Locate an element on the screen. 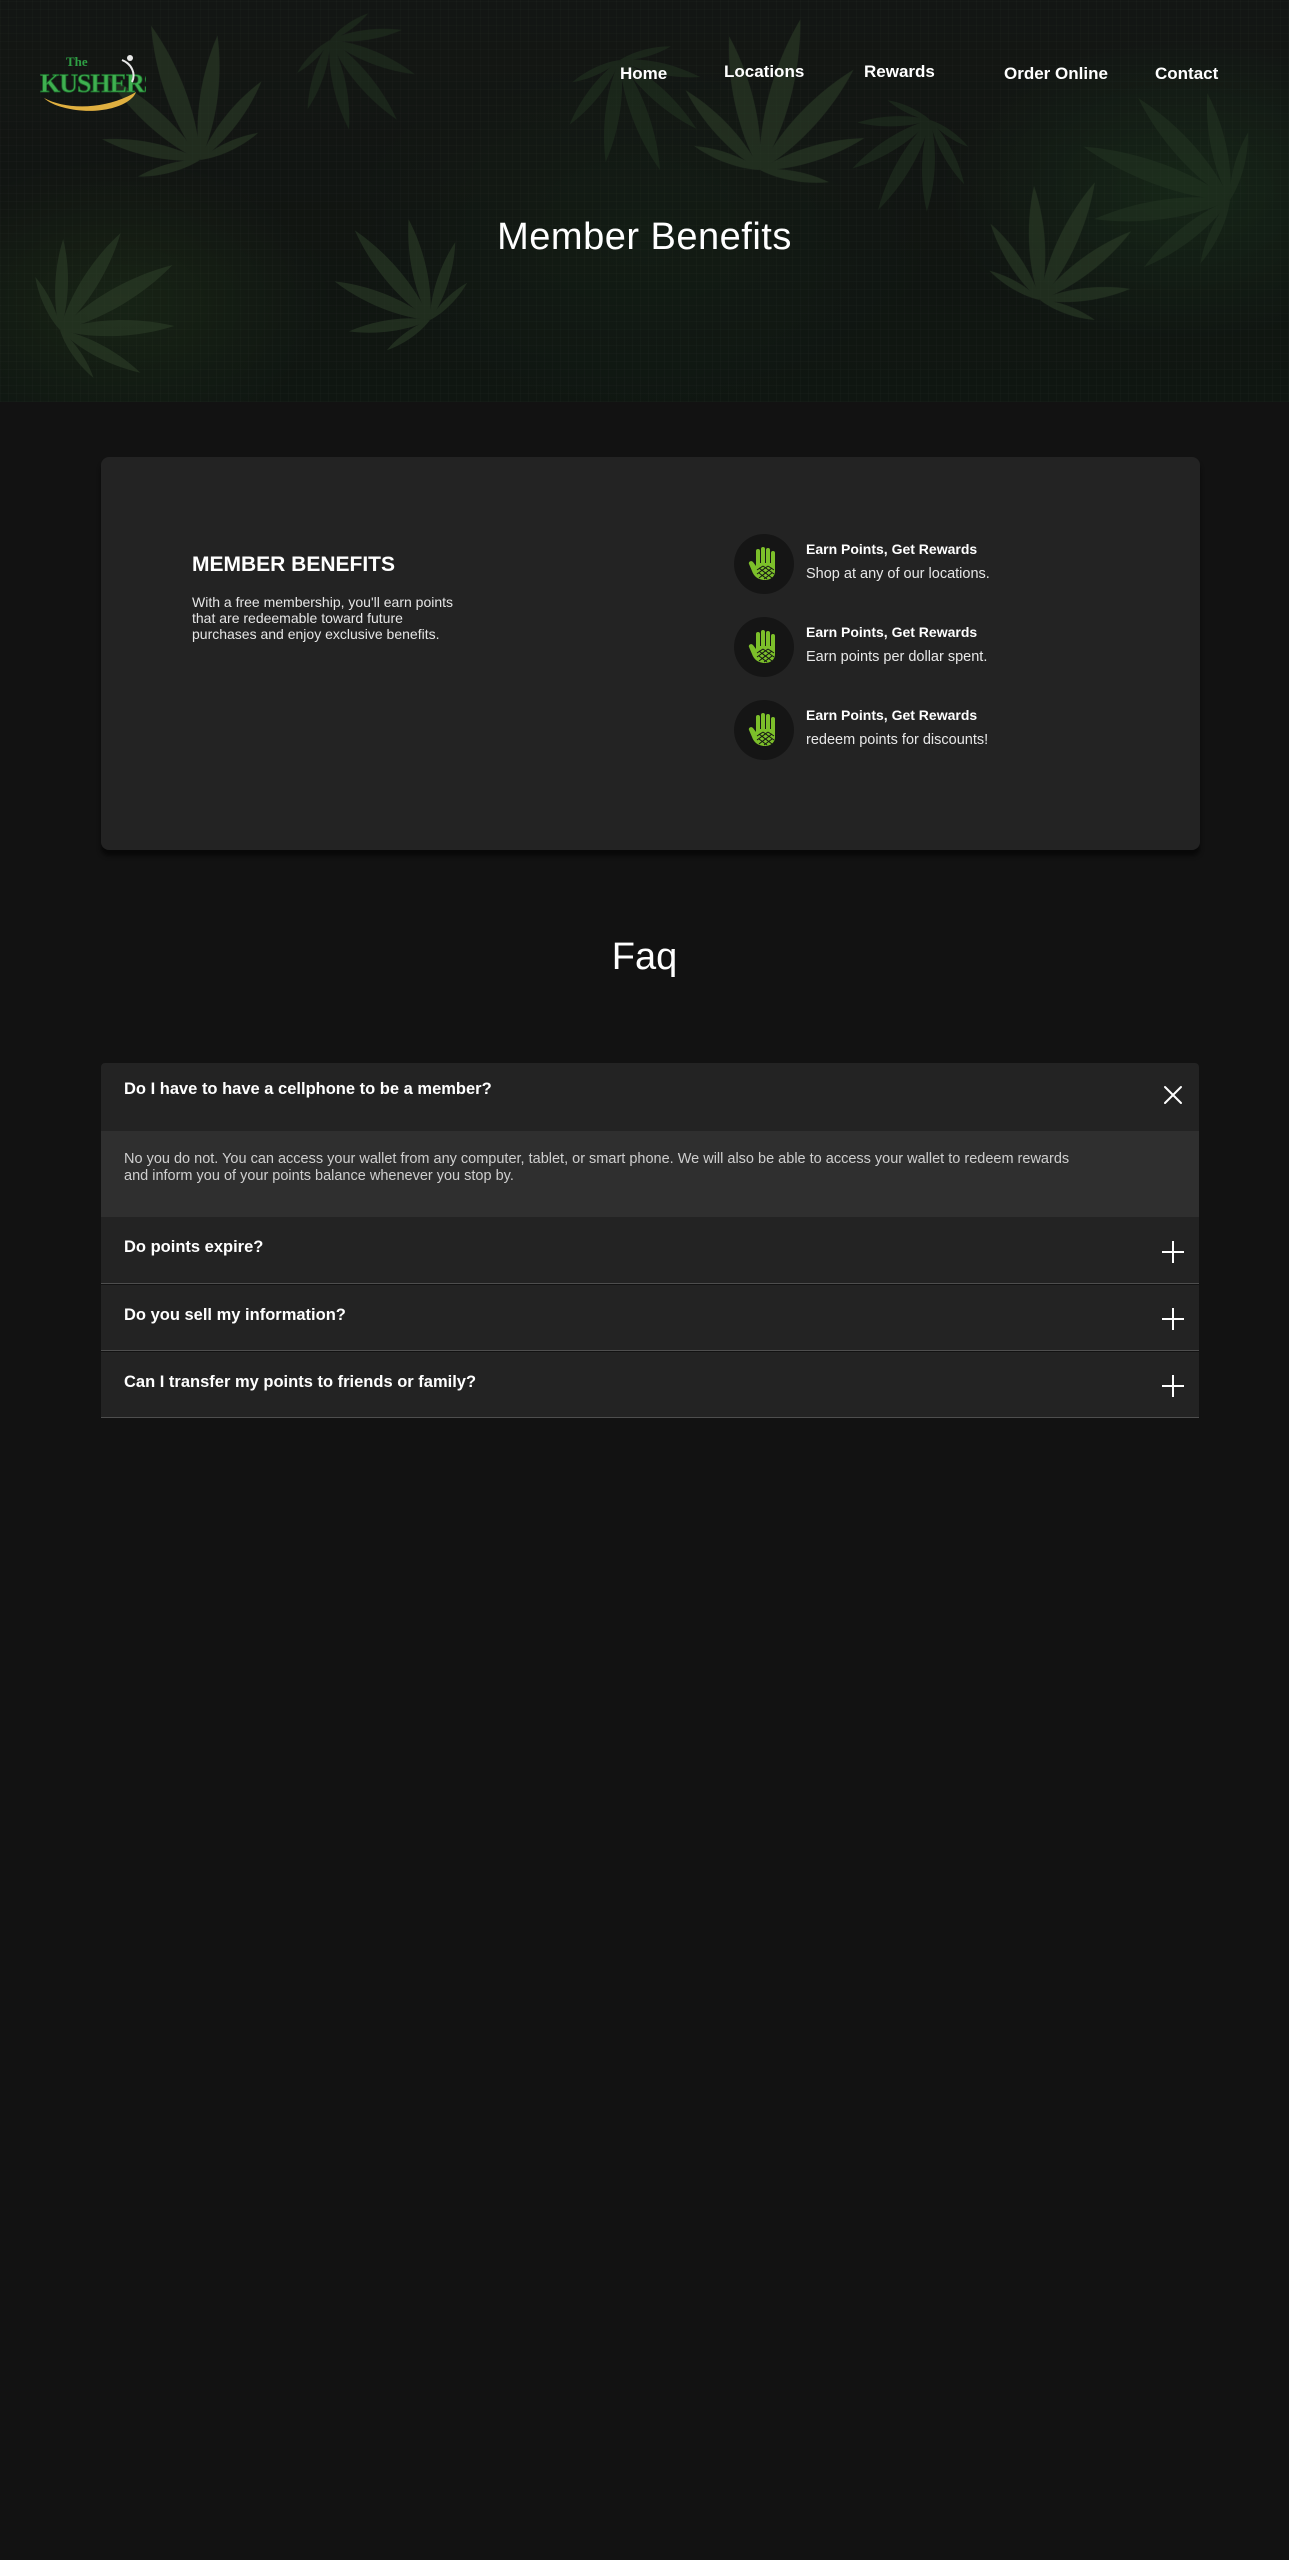 Image resolution: width=1289 pixels, height=2560 pixels. logo-text-main: KUSHERS is located at coordinates (93, 83).